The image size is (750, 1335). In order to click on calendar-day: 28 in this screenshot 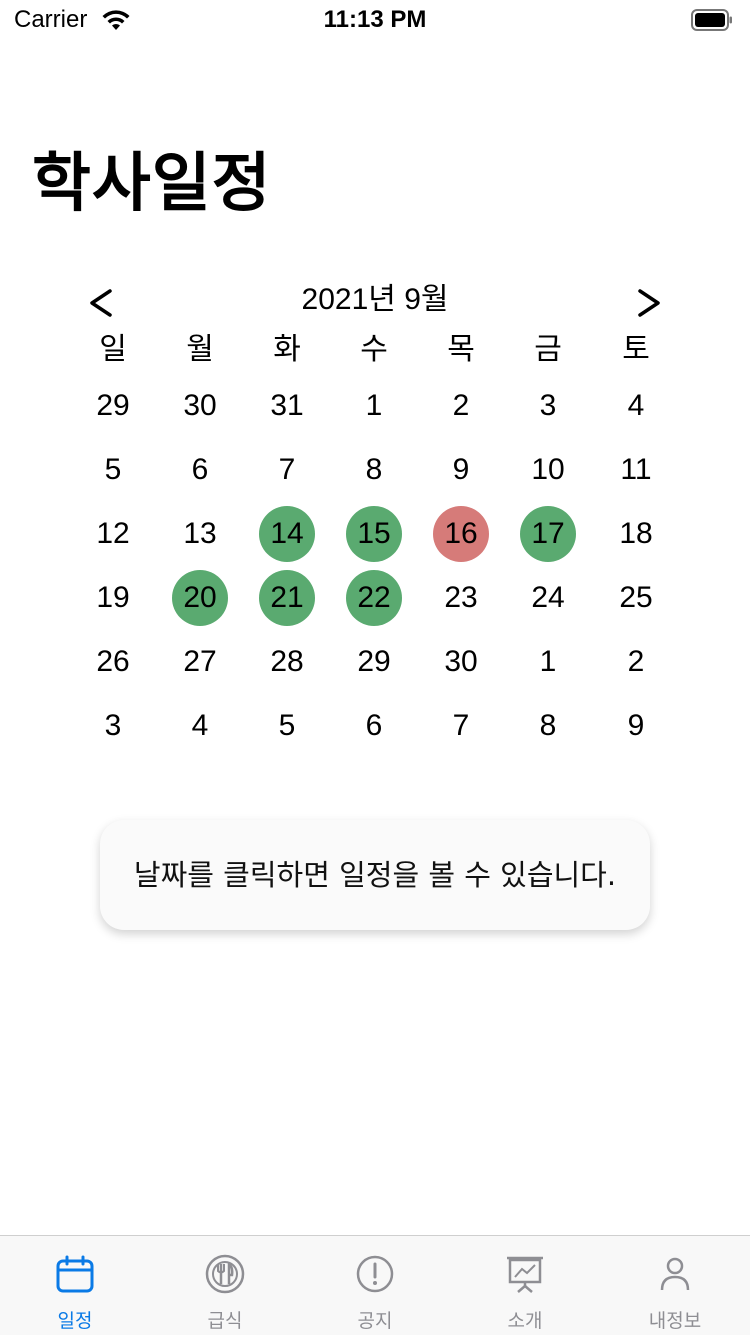, I will do `click(287, 662)`.